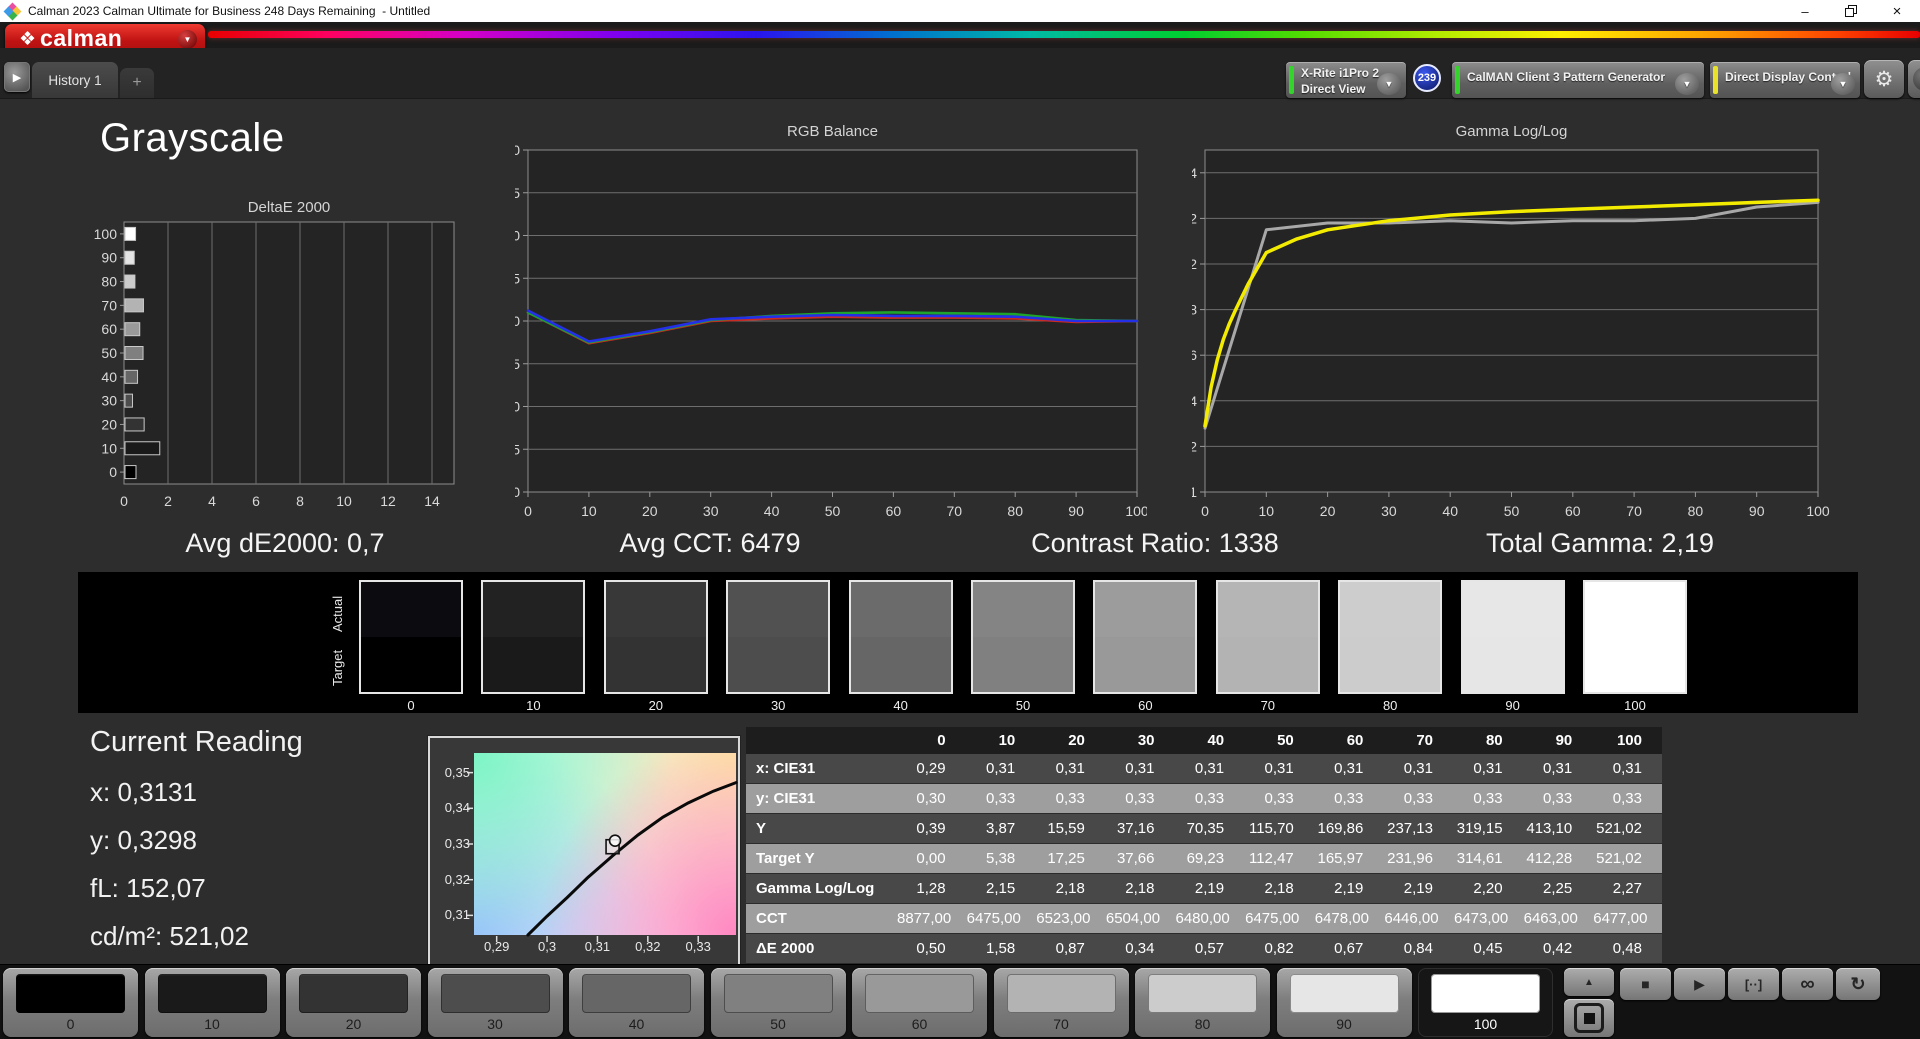 Image resolution: width=1920 pixels, height=1039 pixels. Describe the element at coordinates (1061, 1002) in the screenshot. I see `pattern-level-button-70: 70` at that location.